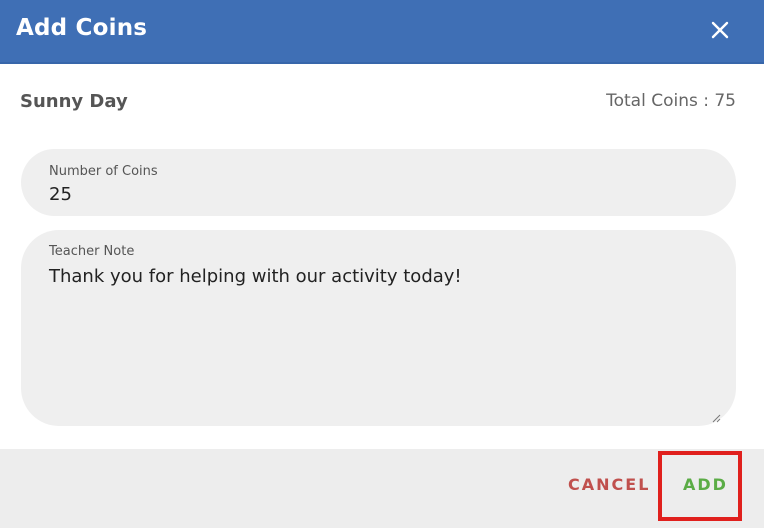 The width and height of the screenshot is (764, 528). I want to click on resize-handle-icon, so click(716, 418).